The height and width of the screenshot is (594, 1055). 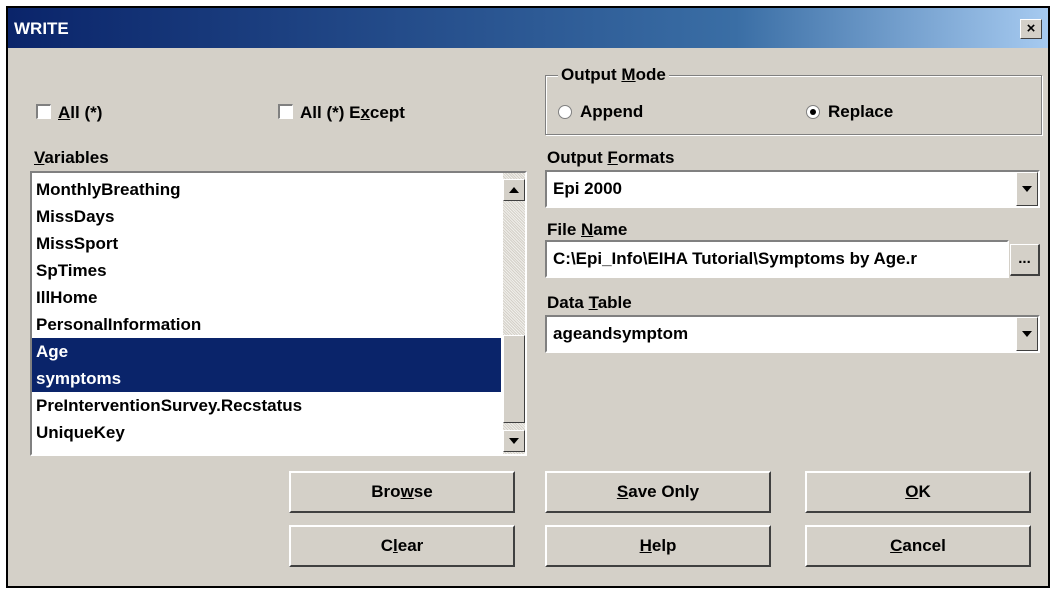 I want to click on variable-list-item: symptoms, so click(x=266, y=378).